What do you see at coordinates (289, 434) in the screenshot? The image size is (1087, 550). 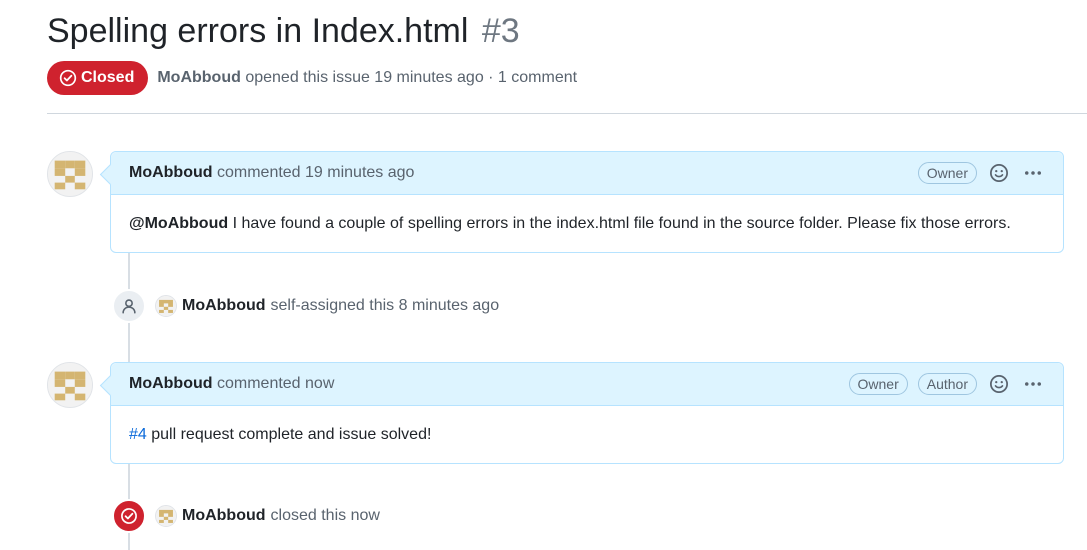 I see `comment-body-text: pull request complete and issue solved!` at bounding box center [289, 434].